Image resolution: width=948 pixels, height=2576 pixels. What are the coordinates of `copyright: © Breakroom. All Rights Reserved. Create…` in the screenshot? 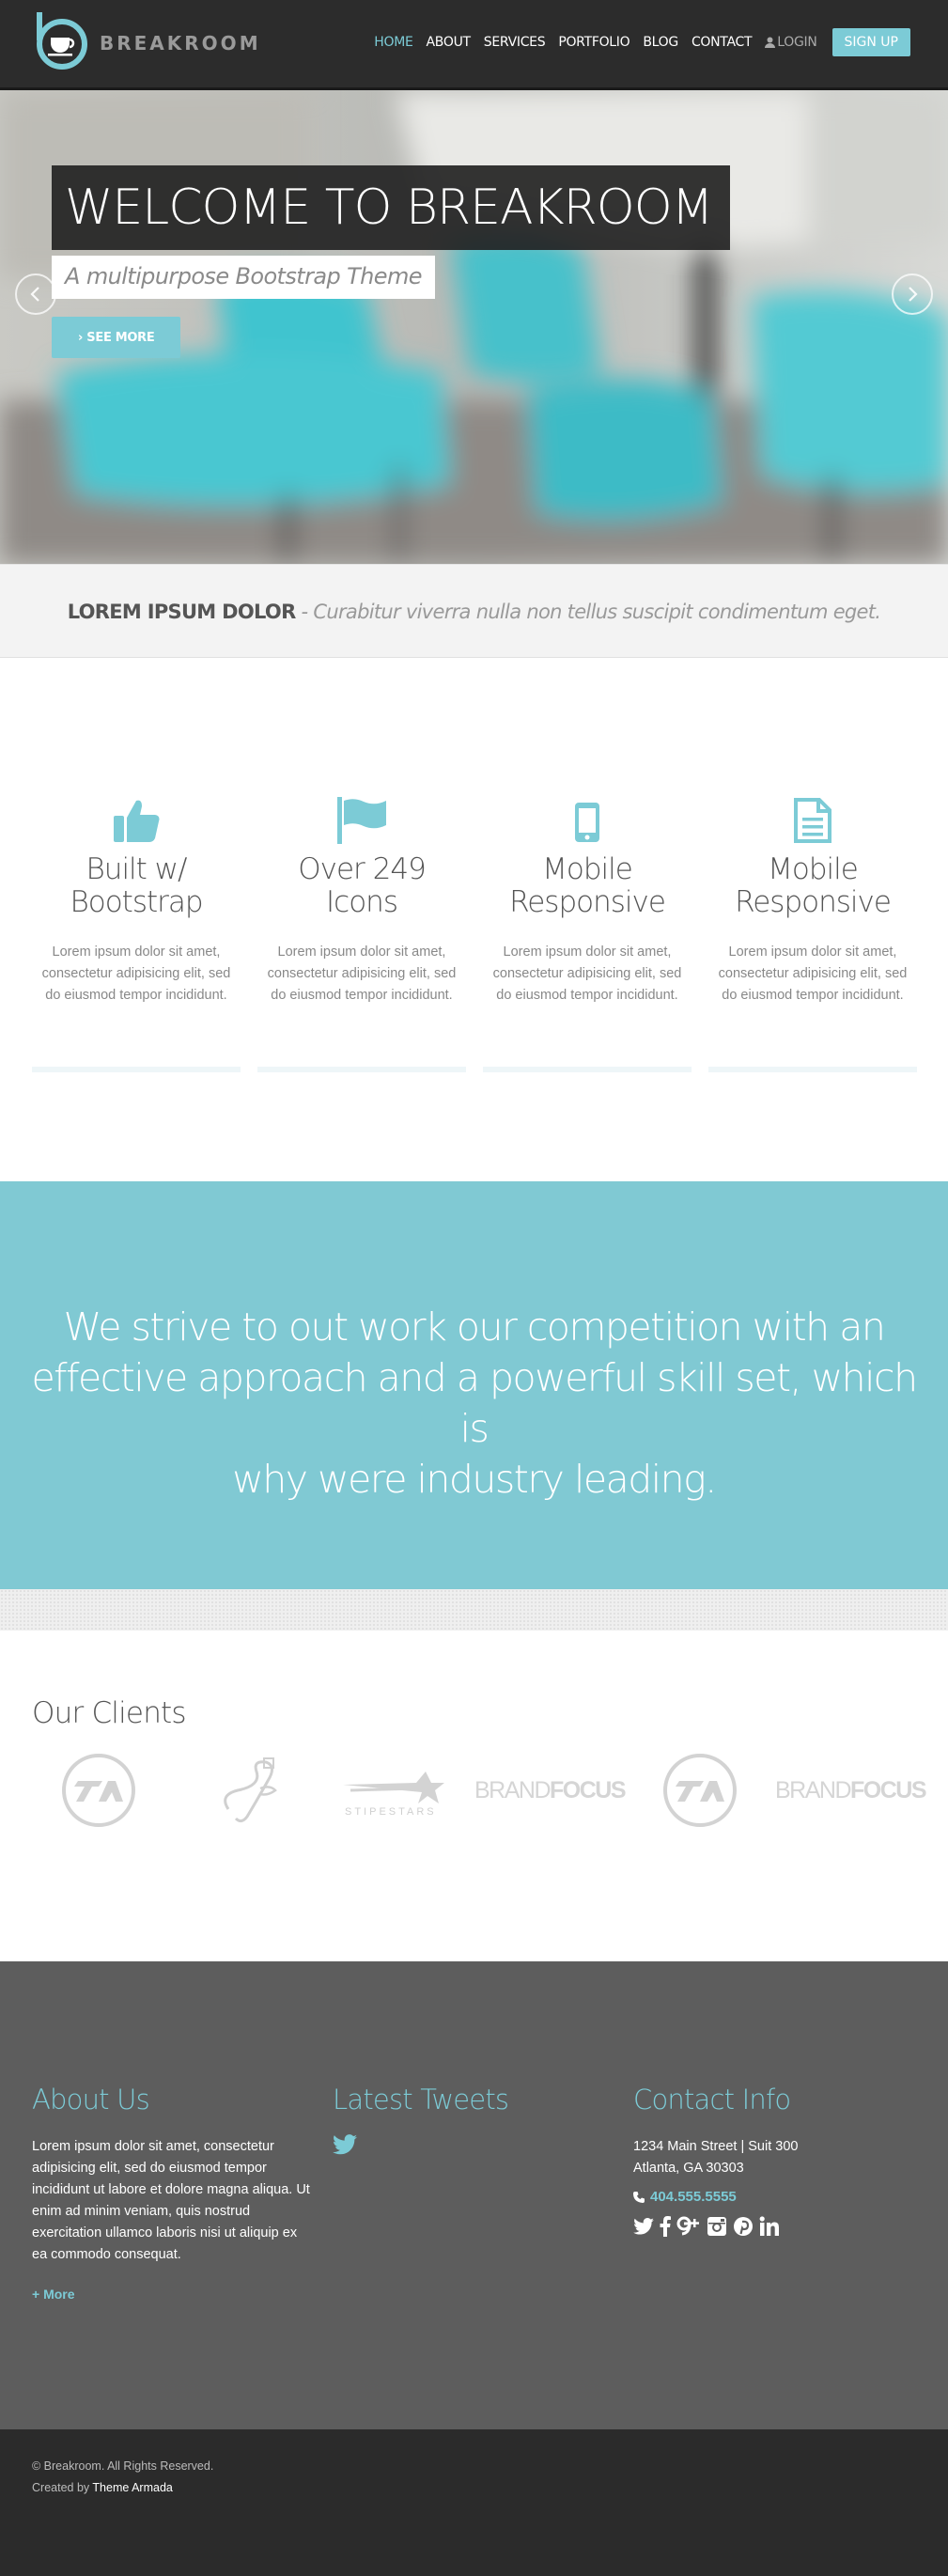 It's located at (122, 2477).